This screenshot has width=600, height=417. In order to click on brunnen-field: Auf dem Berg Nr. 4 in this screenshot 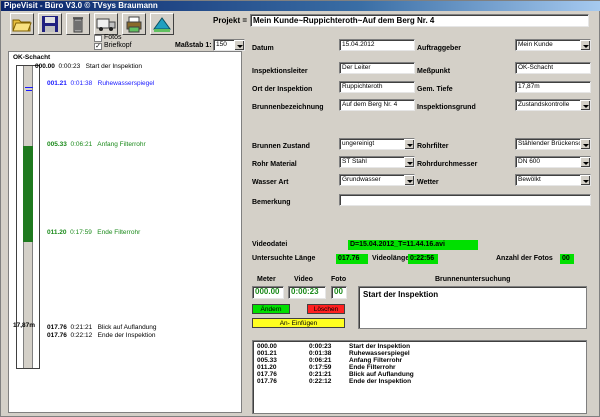, I will do `click(377, 105)`.